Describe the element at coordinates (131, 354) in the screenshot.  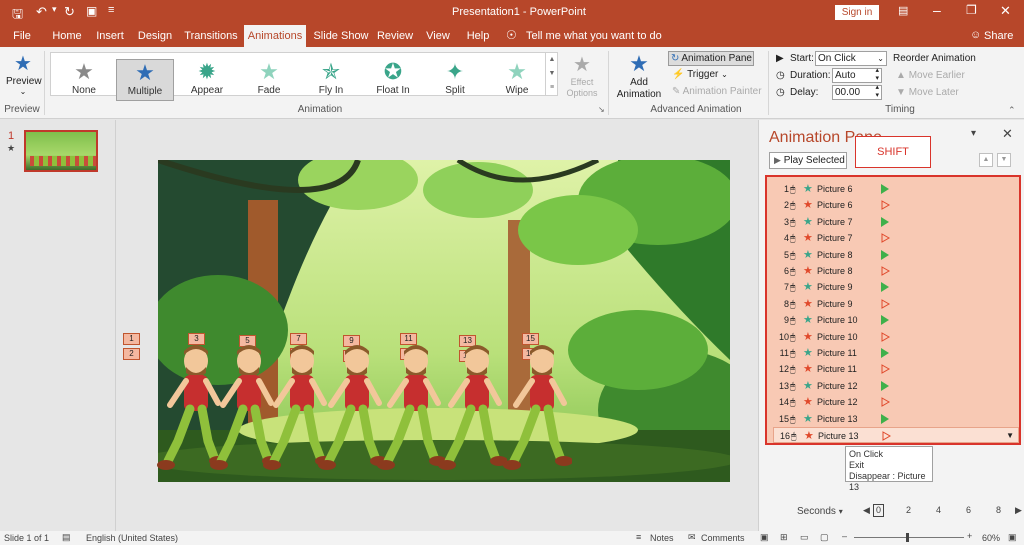
I see `animation-tag: 2` at that location.